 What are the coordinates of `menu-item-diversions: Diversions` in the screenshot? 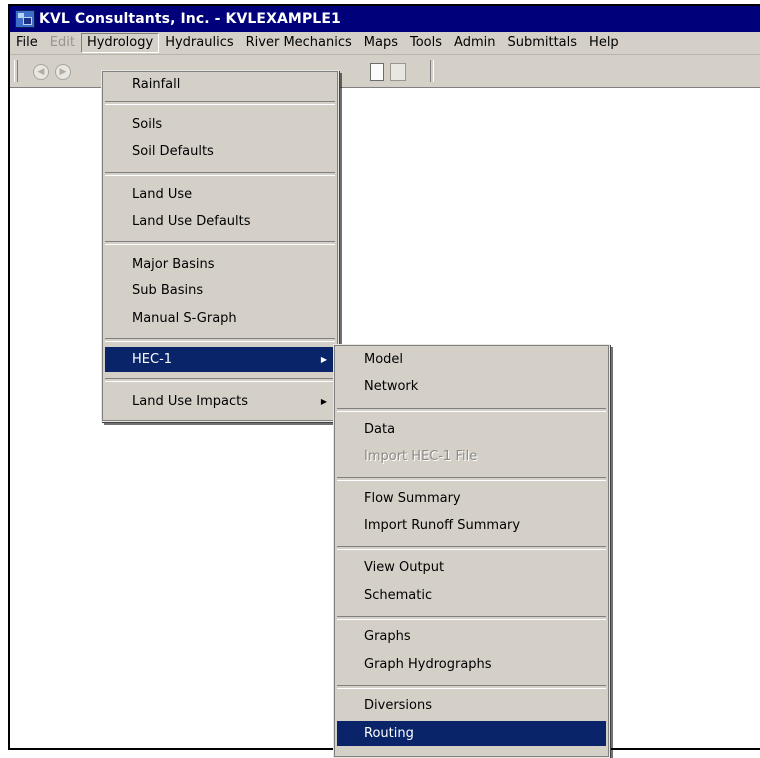 It's located at (471, 706).